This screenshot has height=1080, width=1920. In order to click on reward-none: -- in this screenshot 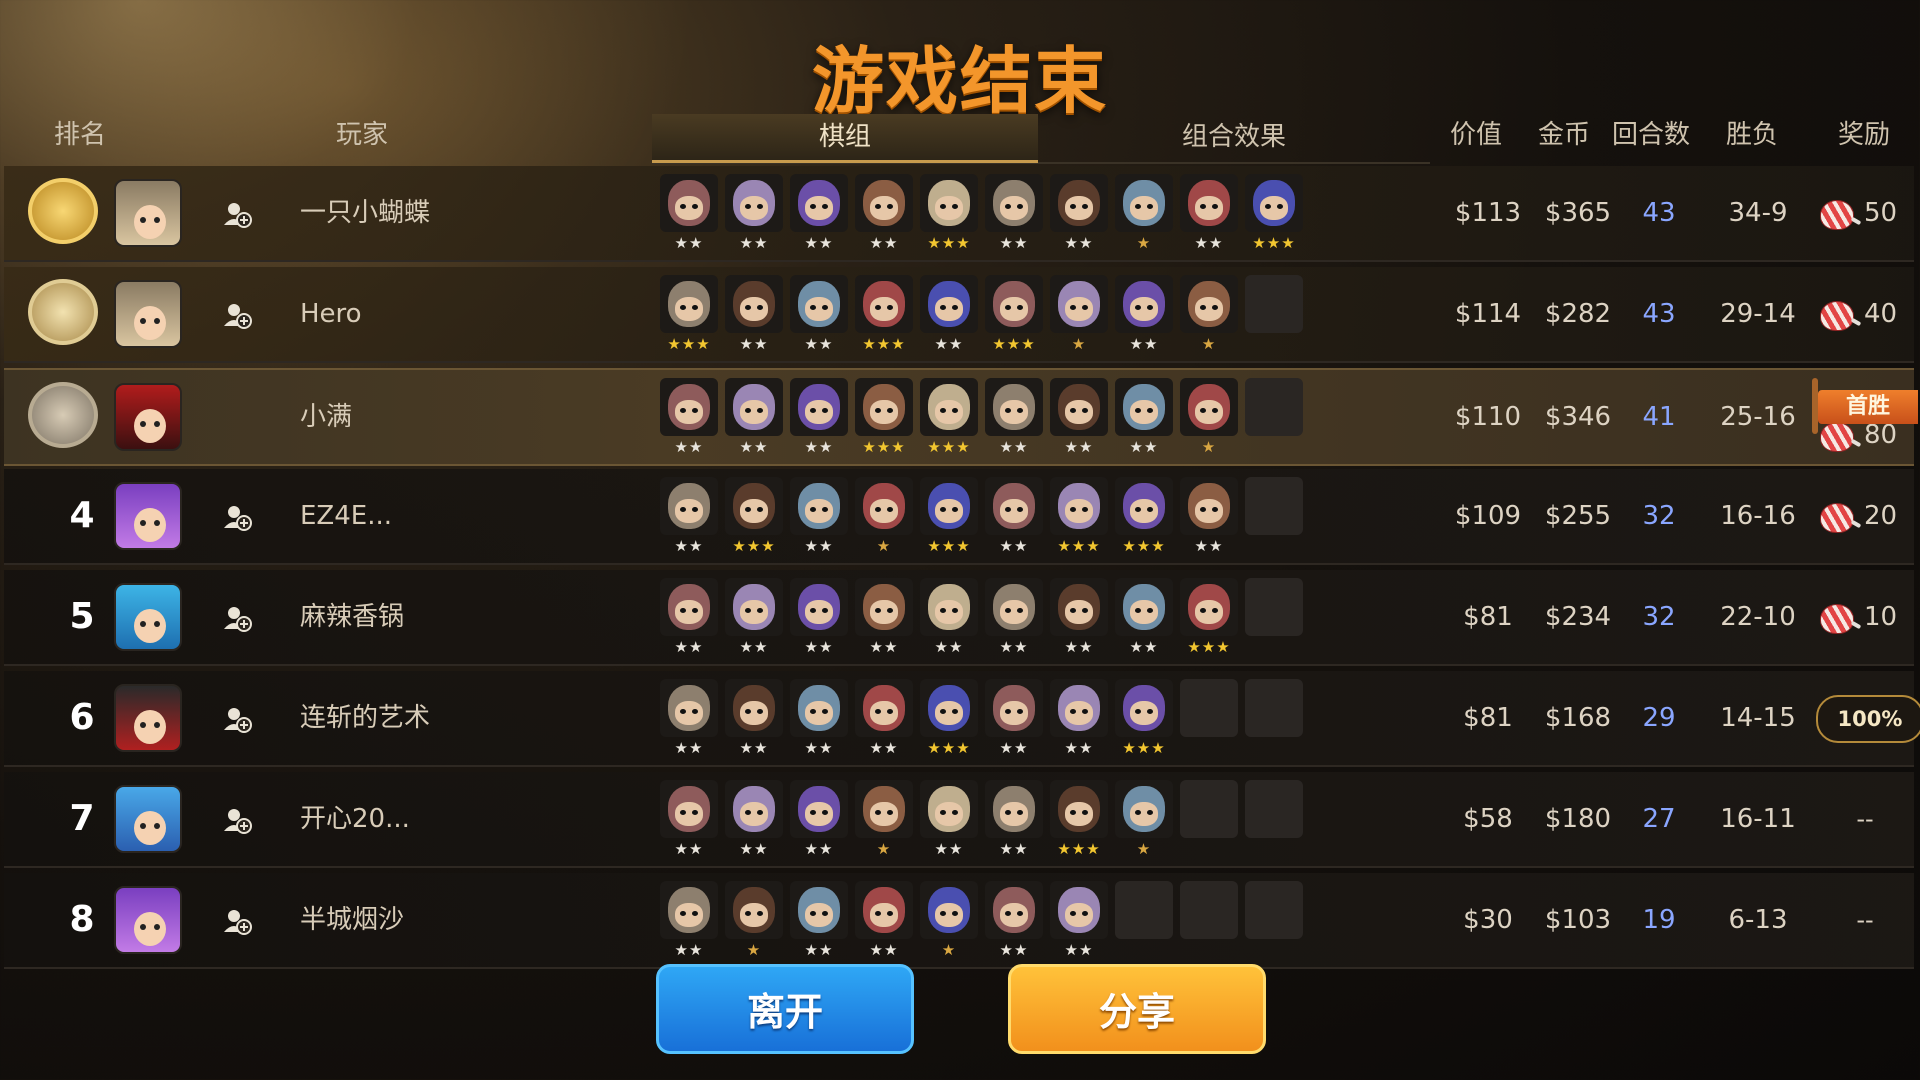, I will do `click(1865, 920)`.